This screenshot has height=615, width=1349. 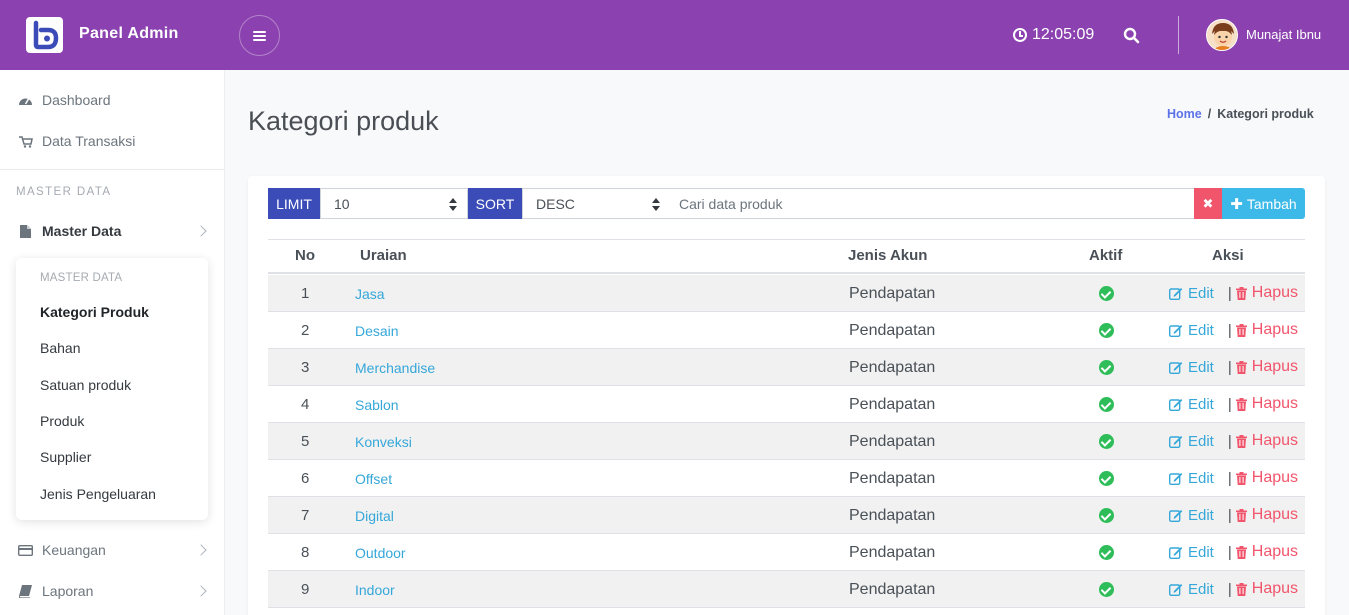 What do you see at coordinates (596, 203) in the screenshot?
I see `sort-select: DESC` at bounding box center [596, 203].